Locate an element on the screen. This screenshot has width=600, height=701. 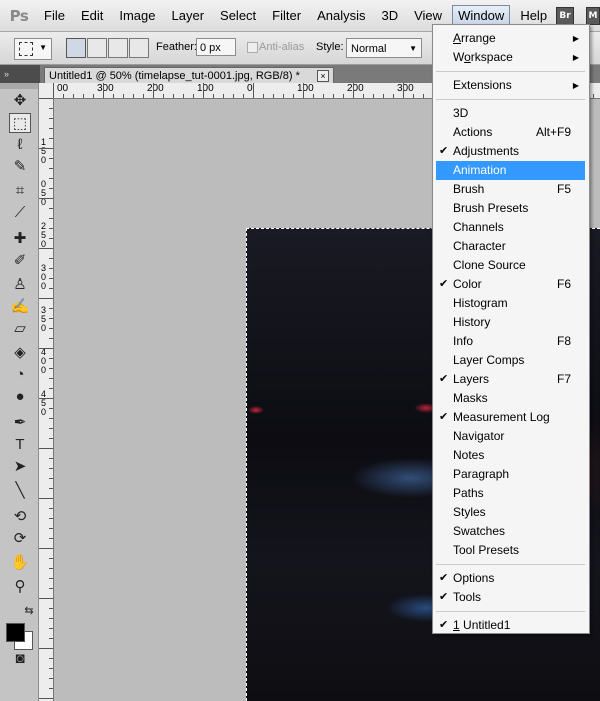
style-select-value: Normal is located at coordinates (369, 49).